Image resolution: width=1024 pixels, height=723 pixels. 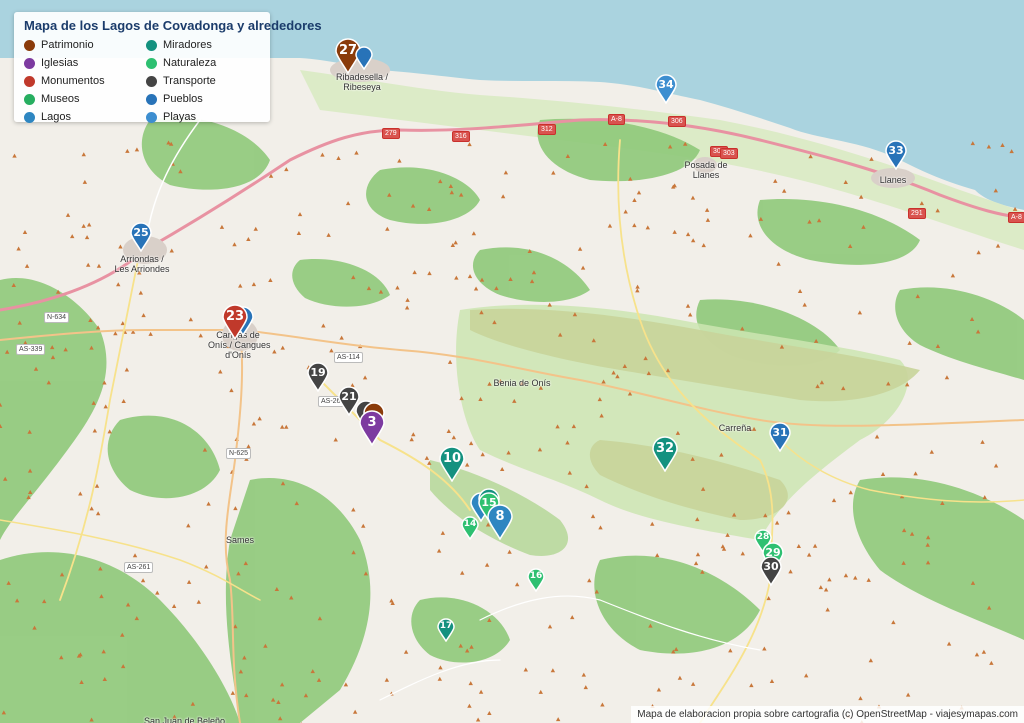 What do you see at coordinates (73, 81) in the screenshot?
I see `legend-label: Monumentos` at bounding box center [73, 81].